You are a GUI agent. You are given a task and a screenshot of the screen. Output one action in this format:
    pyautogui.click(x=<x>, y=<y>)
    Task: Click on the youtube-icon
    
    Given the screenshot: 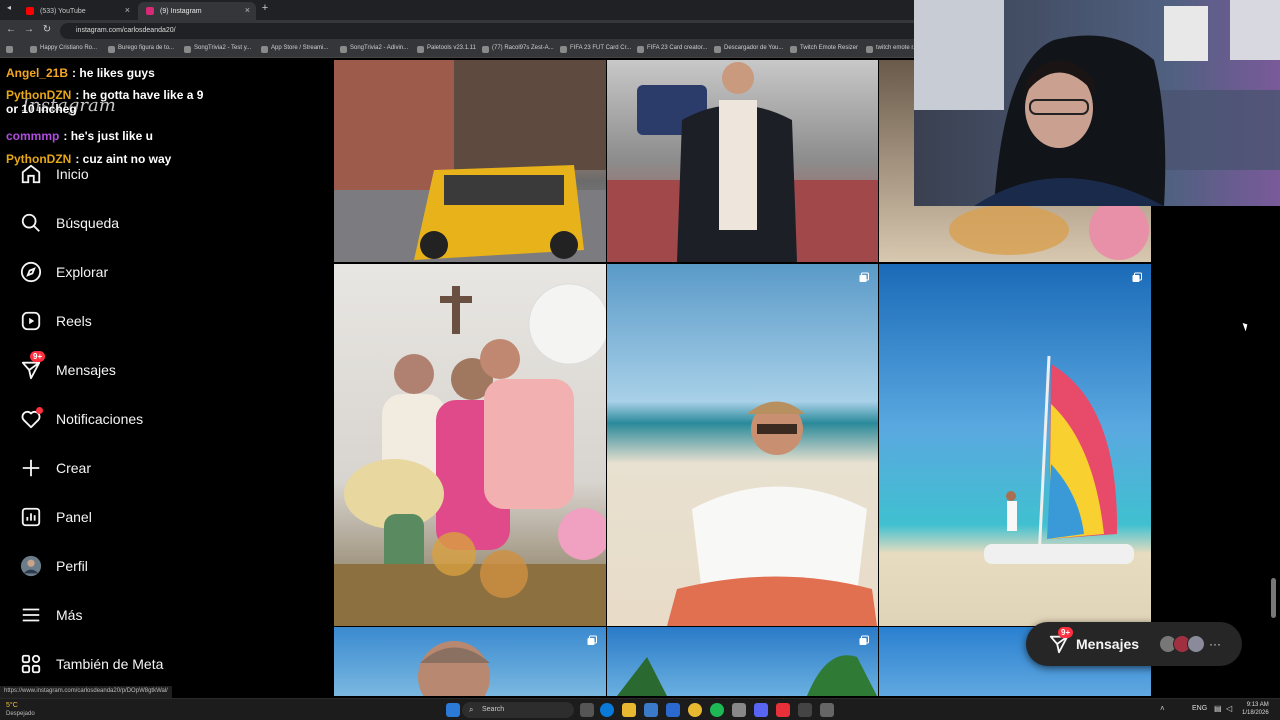 What is the action you would take?
    pyautogui.click(x=30, y=11)
    